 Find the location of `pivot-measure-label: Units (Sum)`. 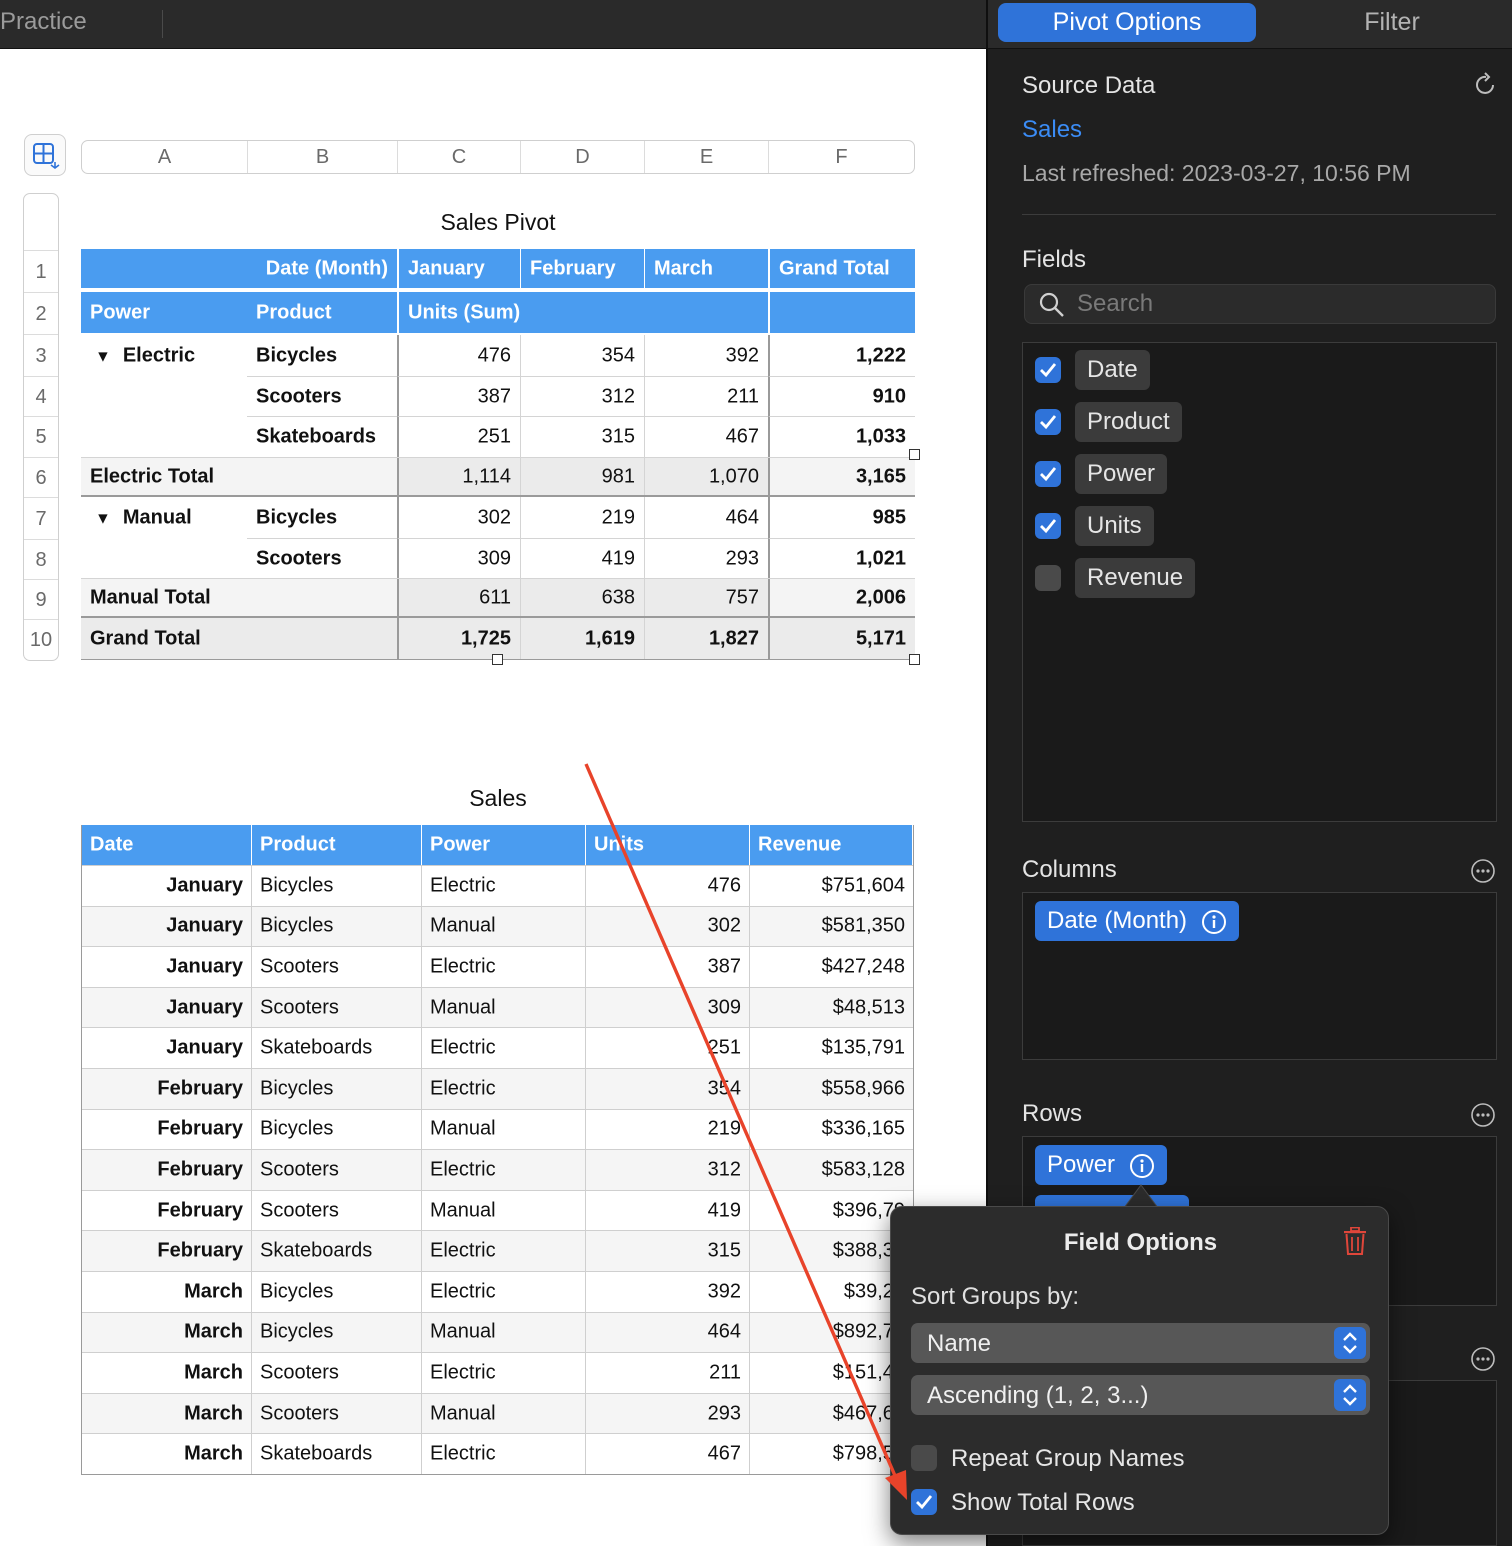

pivot-measure-label: Units (Sum) is located at coordinates (582, 312).